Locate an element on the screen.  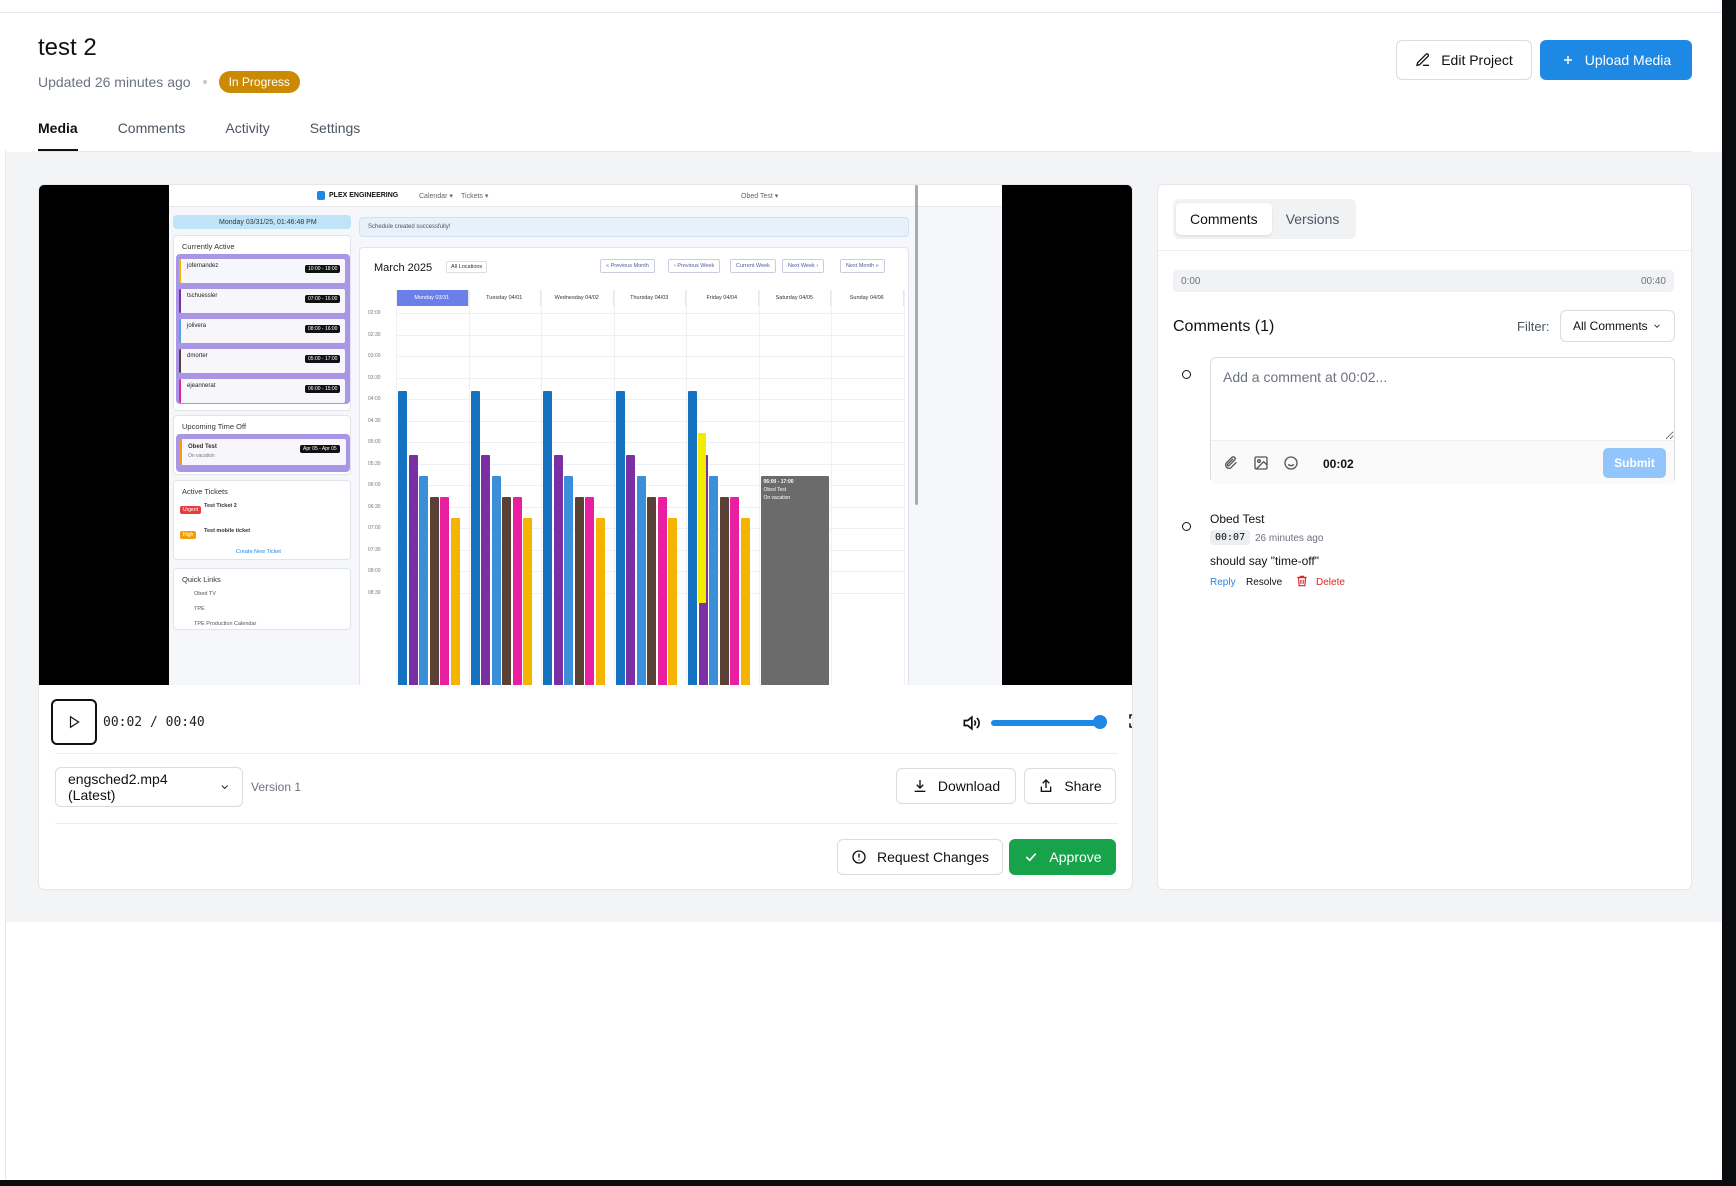
comment-timeline: 0:00 00:40 is located at coordinates (1423, 281).